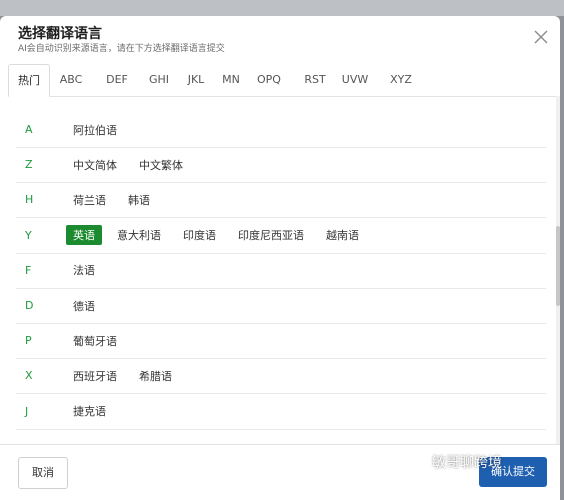  I want to click on language-option: 中文繁体, so click(161, 165).